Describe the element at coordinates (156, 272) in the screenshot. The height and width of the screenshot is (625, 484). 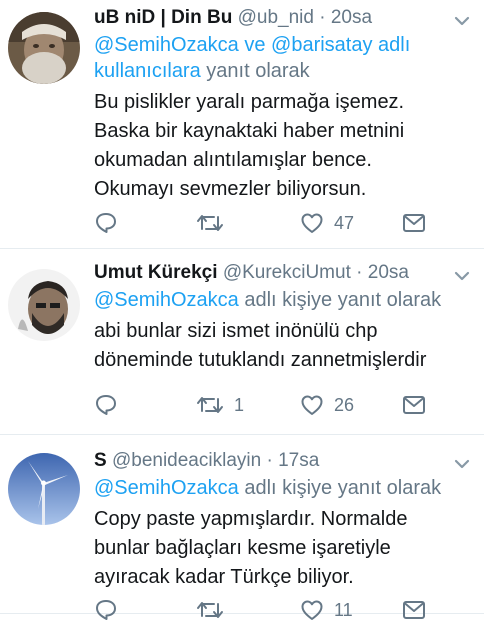
I see `author-name: Umut Kürekçi` at that location.